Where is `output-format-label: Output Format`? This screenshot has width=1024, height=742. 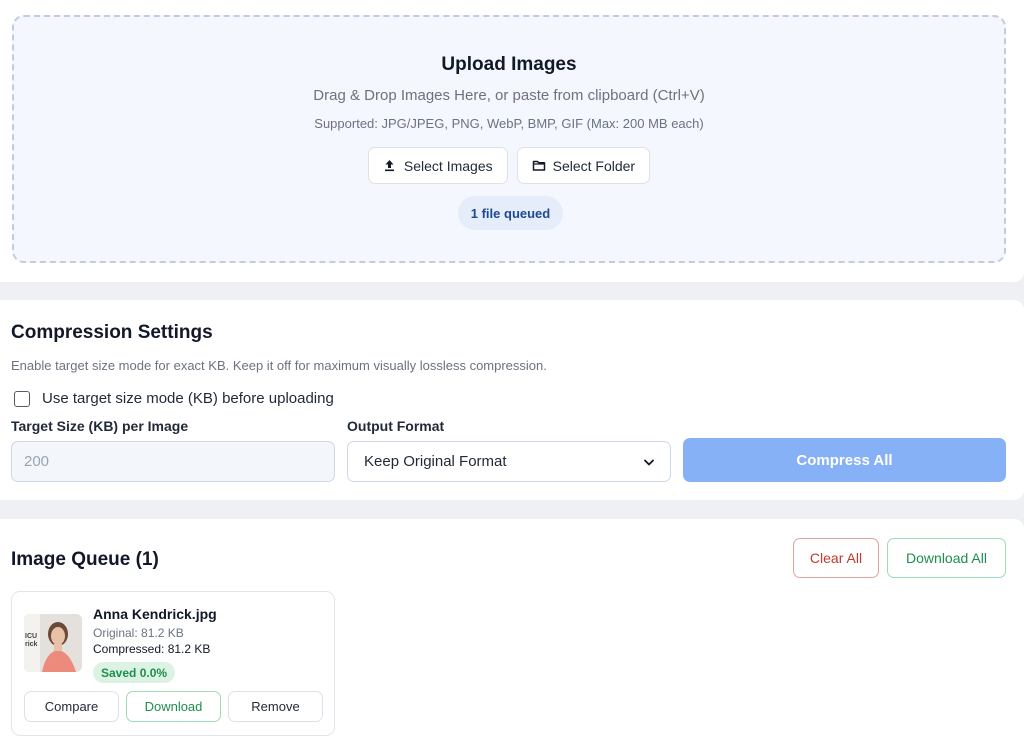
output-format-label: Output Format is located at coordinates (396, 426).